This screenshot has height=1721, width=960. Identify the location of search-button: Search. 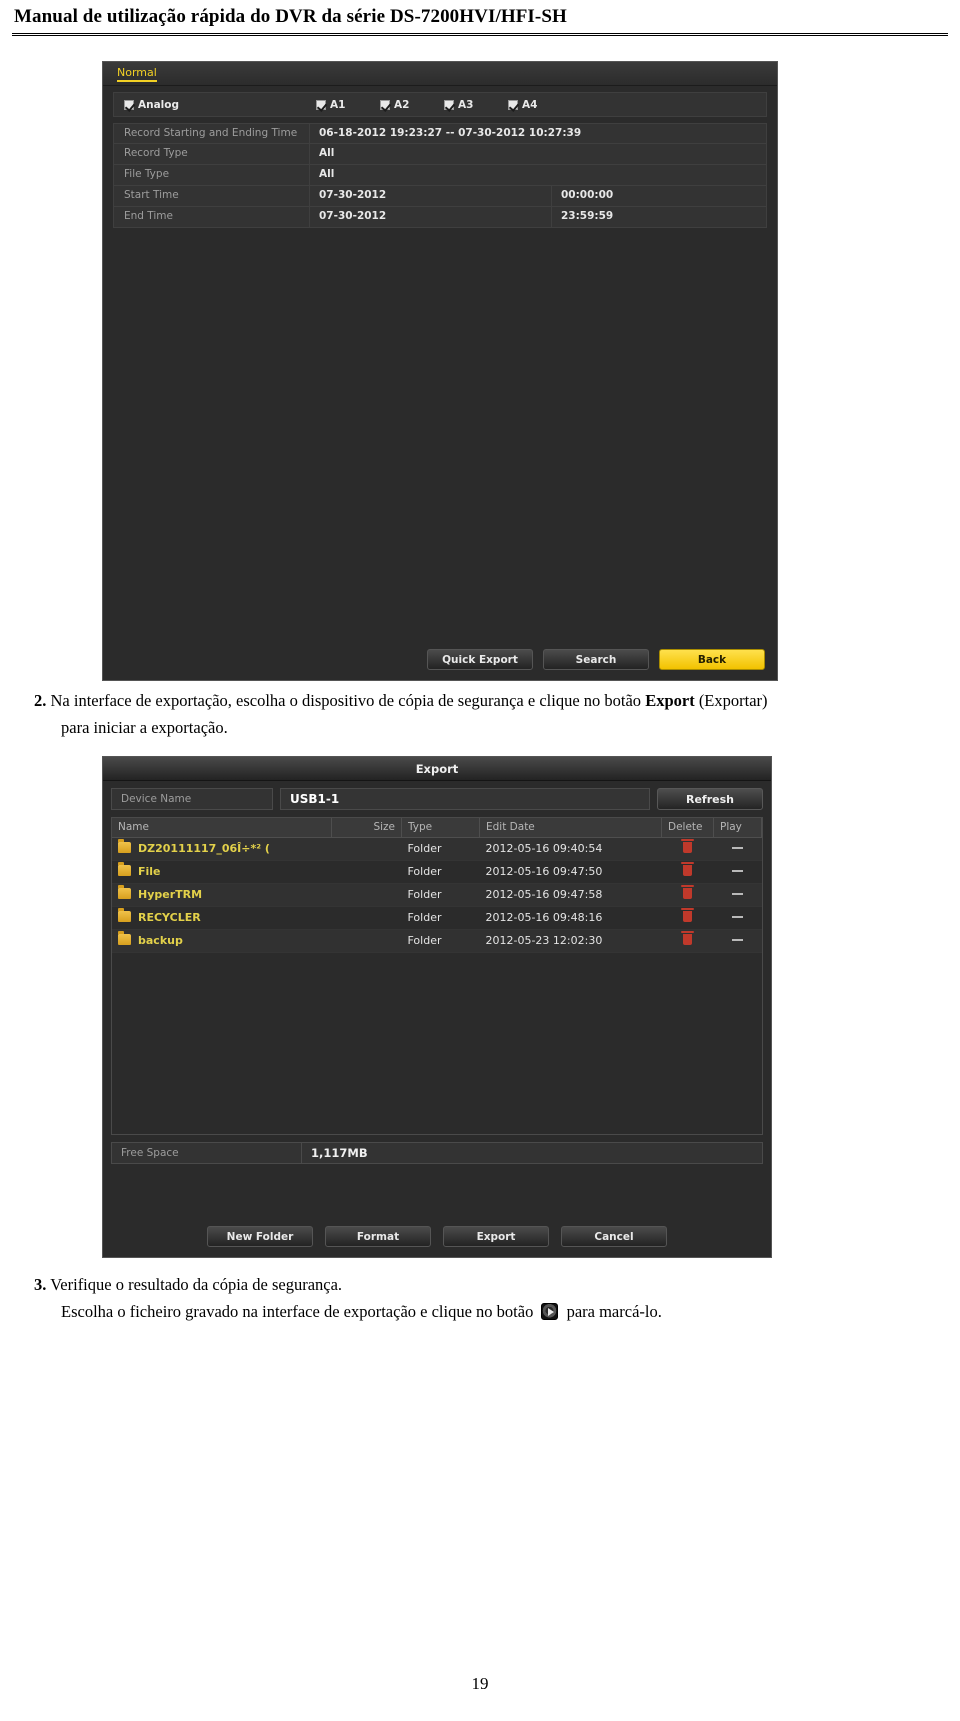
(596, 659).